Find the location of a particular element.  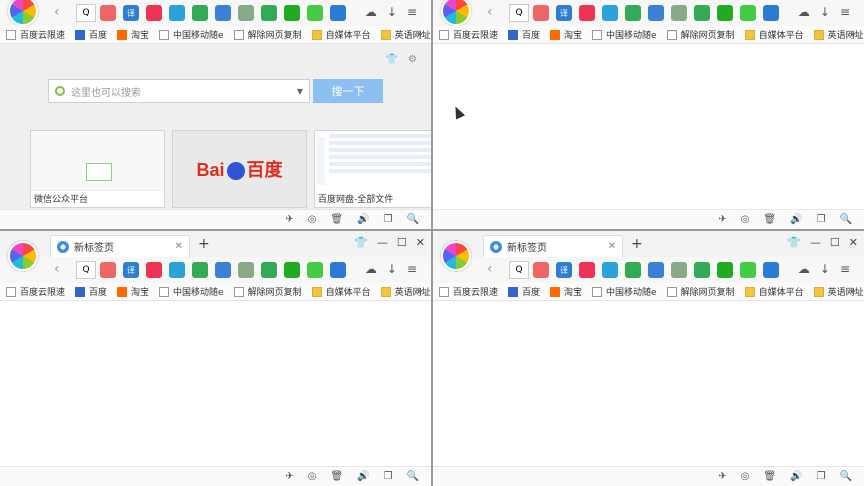

expand-icon is located at coordinates (338, 13).